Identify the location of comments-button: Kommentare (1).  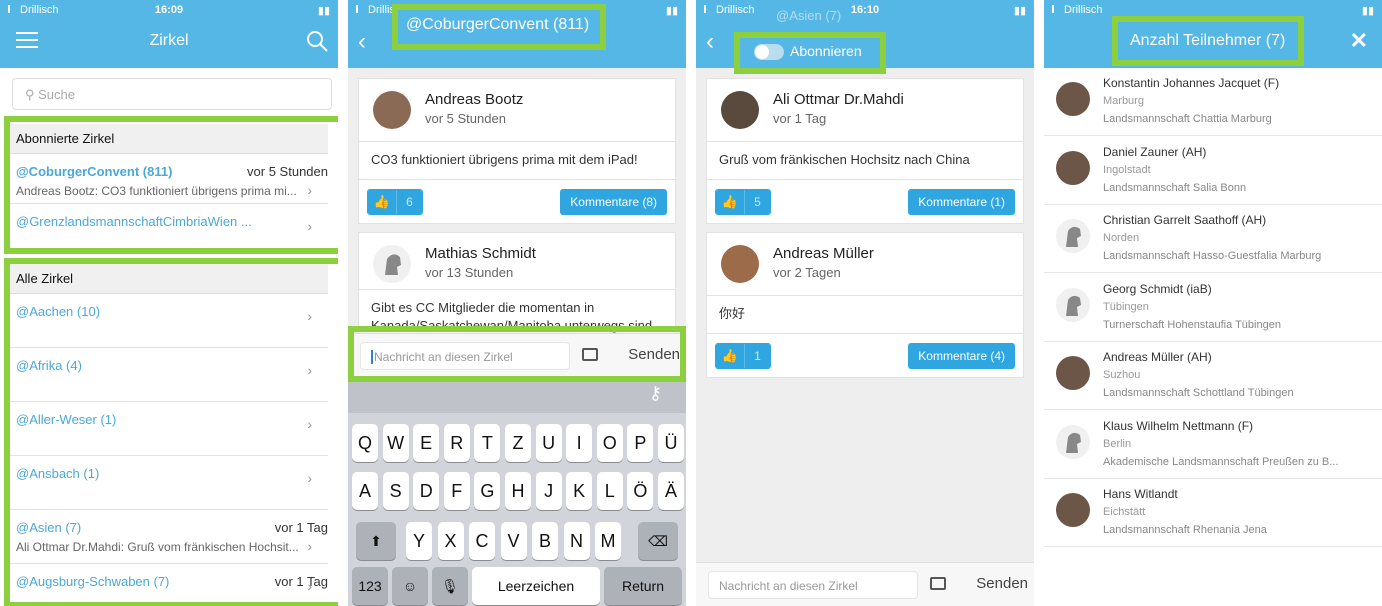
(961, 202).